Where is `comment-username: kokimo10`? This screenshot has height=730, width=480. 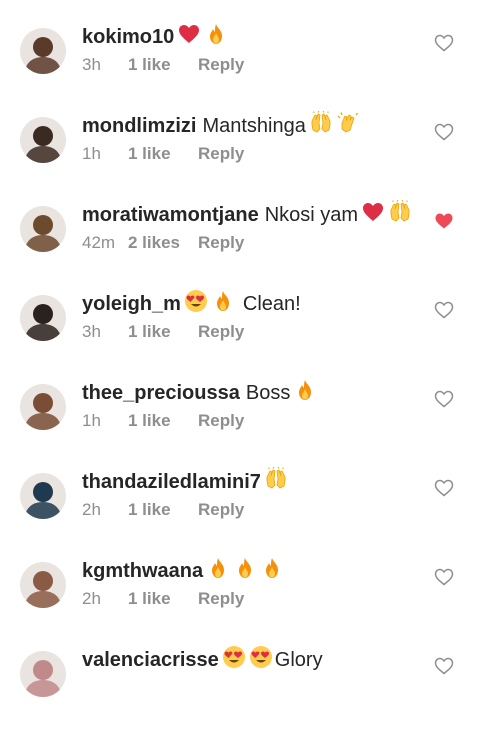
comment-username: kokimo10 is located at coordinates (128, 37).